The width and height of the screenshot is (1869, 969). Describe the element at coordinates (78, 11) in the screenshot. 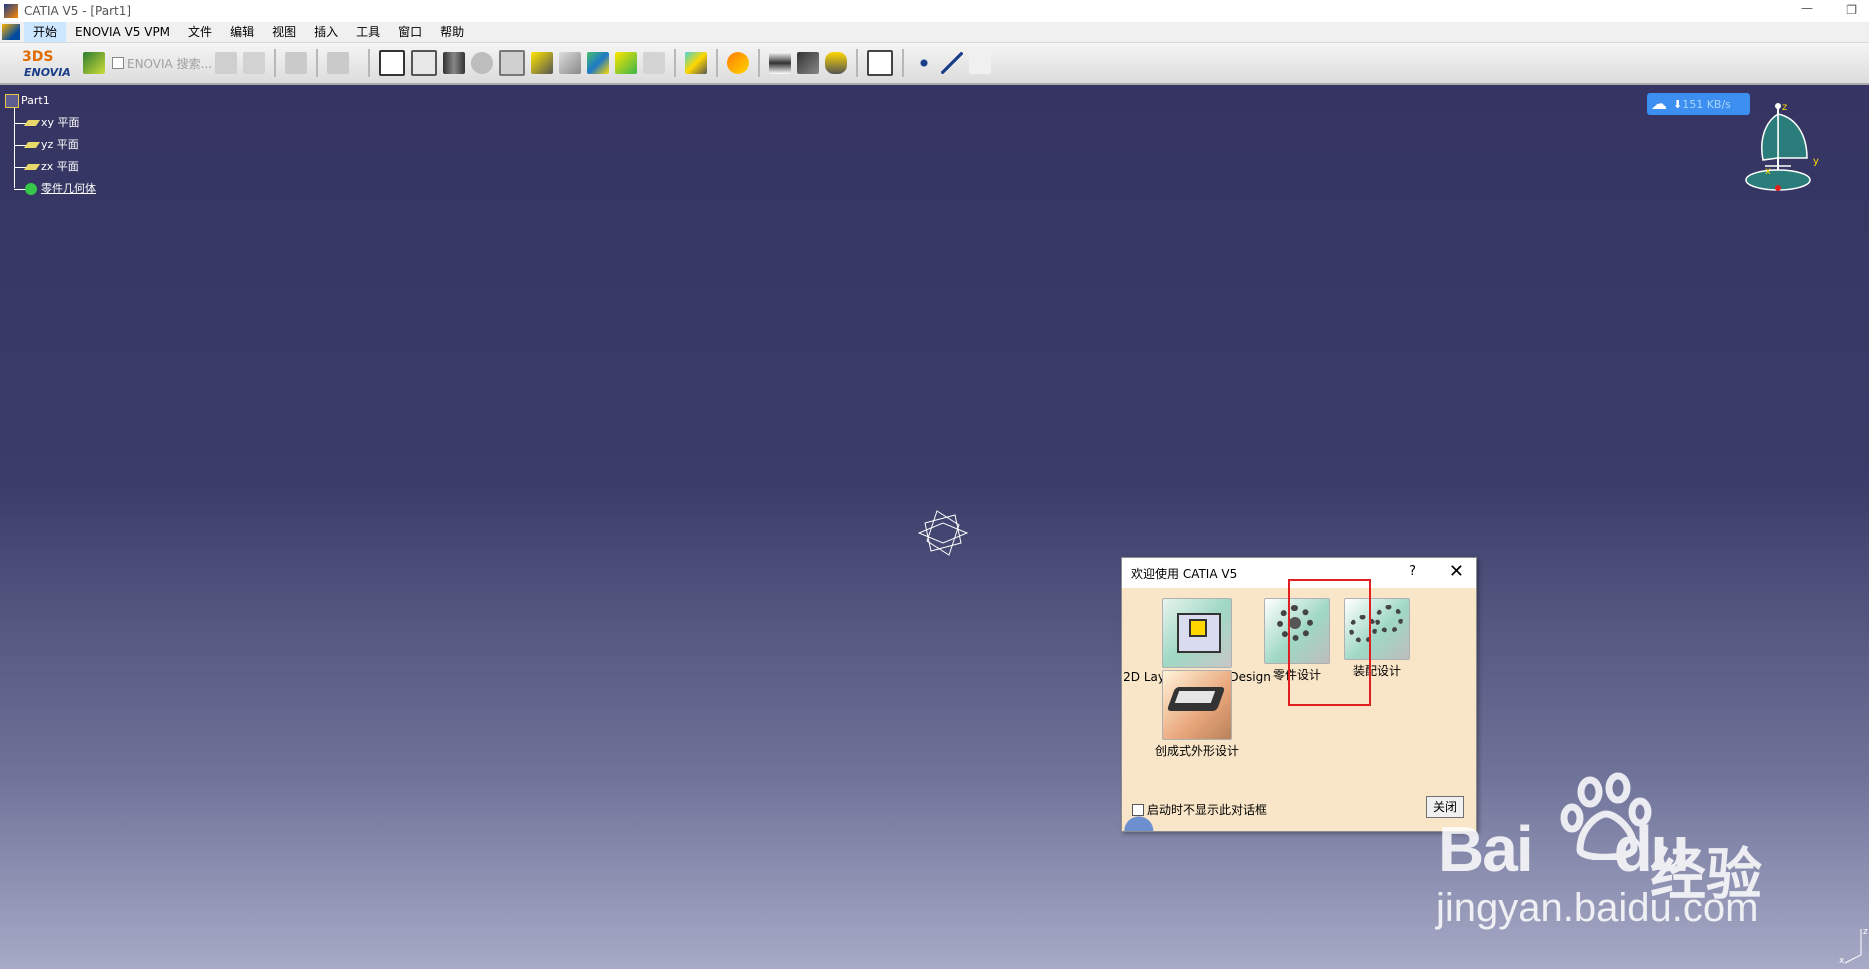

I see `window-title: CATIA V5 - [Part1]` at that location.